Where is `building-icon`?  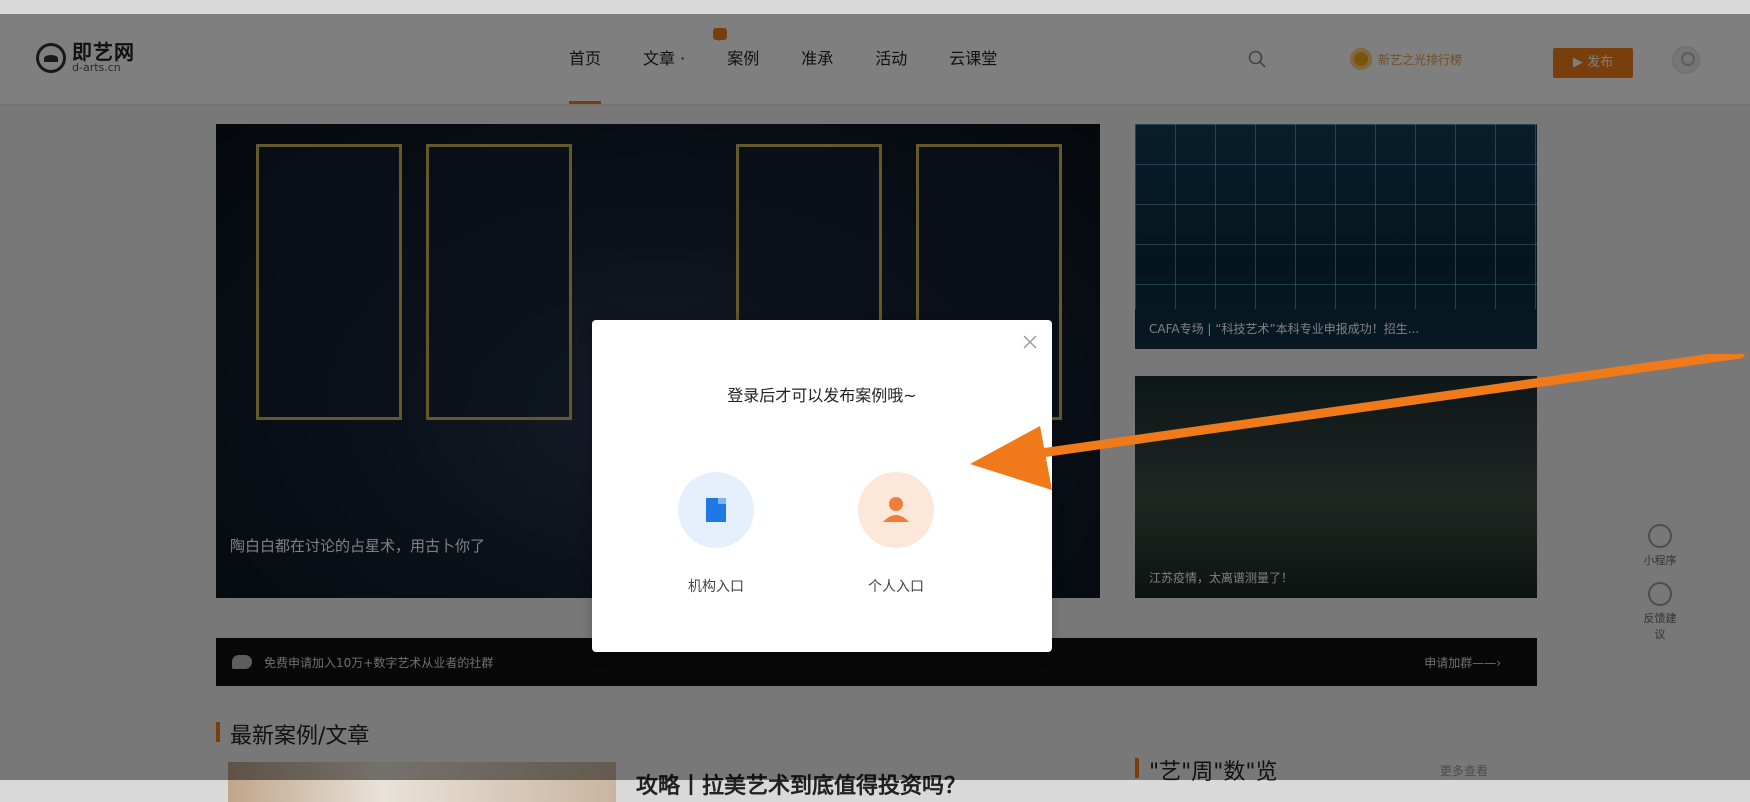
building-icon is located at coordinates (716, 510).